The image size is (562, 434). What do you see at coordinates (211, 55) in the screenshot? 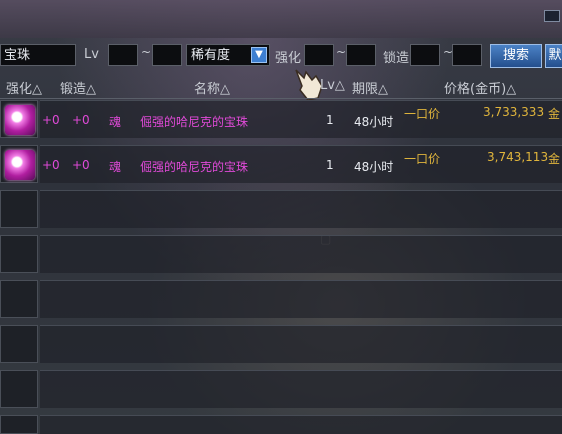
I see `rarity-select-value: 稀有度` at bounding box center [211, 55].